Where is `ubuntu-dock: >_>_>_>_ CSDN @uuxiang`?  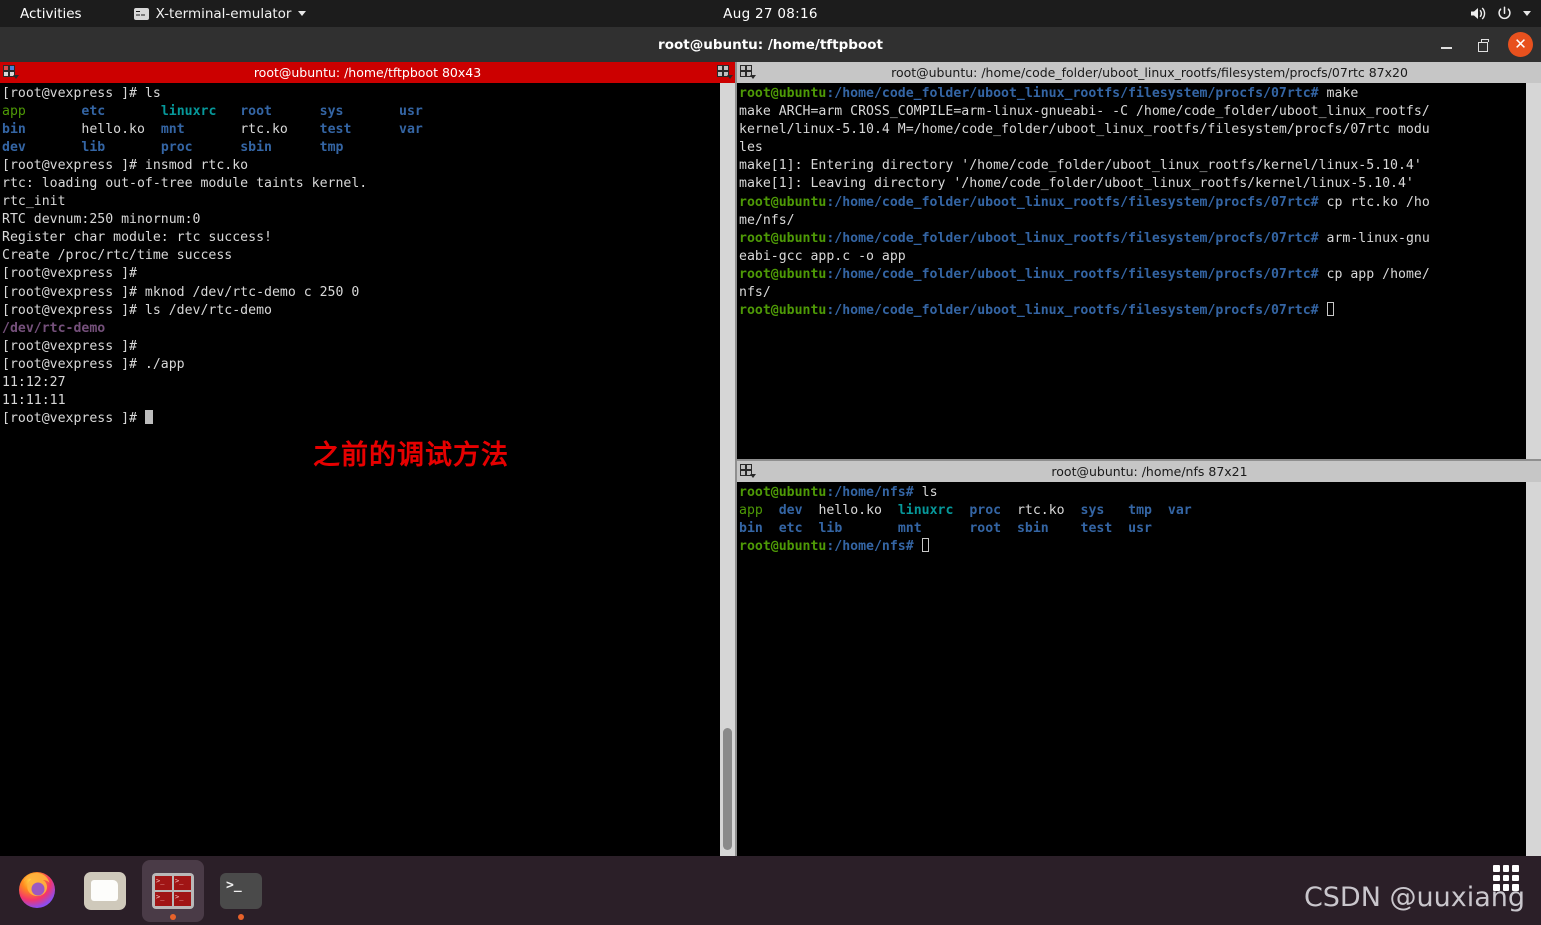 ubuntu-dock: >_>_>_>_ CSDN @uuxiang is located at coordinates (770, 890).